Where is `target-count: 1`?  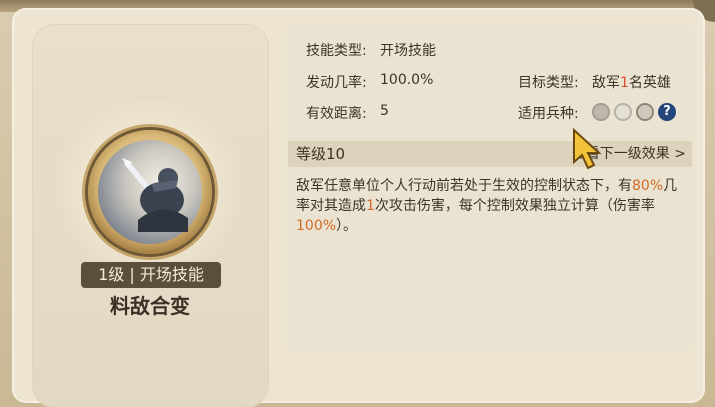
target-count: 1 is located at coordinates (624, 83).